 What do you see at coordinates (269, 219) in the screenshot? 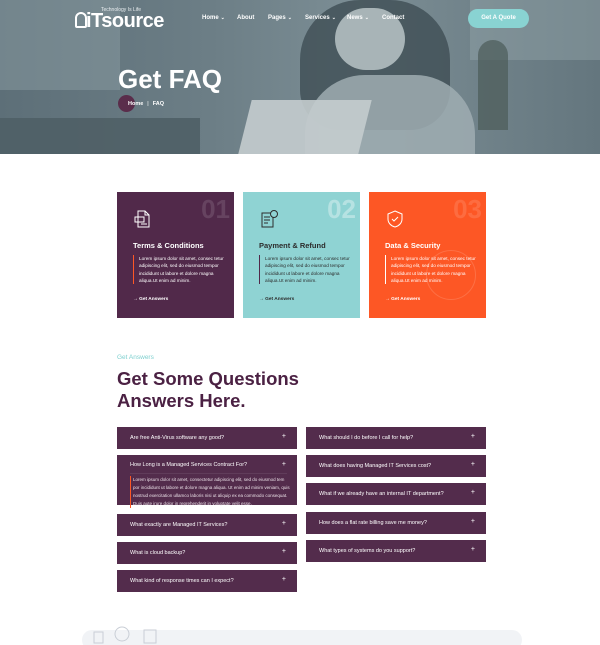
I see `invoice-dollar-icon` at bounding box center [269, 219].